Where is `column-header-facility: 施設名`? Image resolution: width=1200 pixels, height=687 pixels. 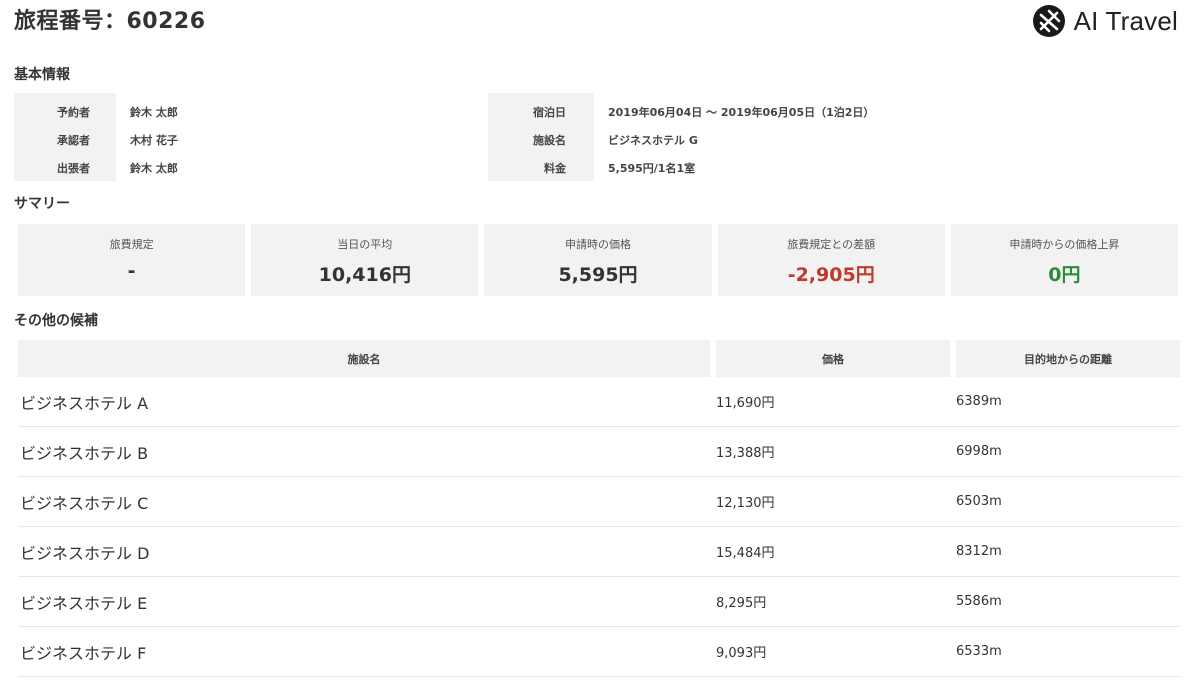
column-header-facility: 施設名 is located at coordinates (364, 358).